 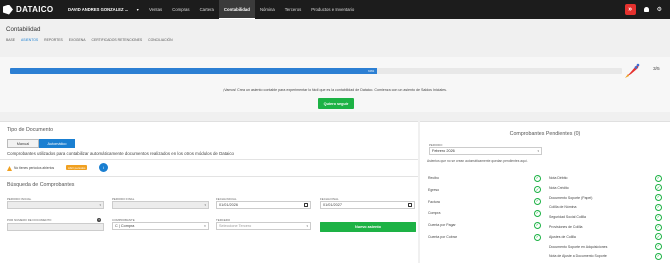 What do you see at coordinates (630, 9) in the screenshot?
I see `expand-button: »` at bounding box center [630, 9].